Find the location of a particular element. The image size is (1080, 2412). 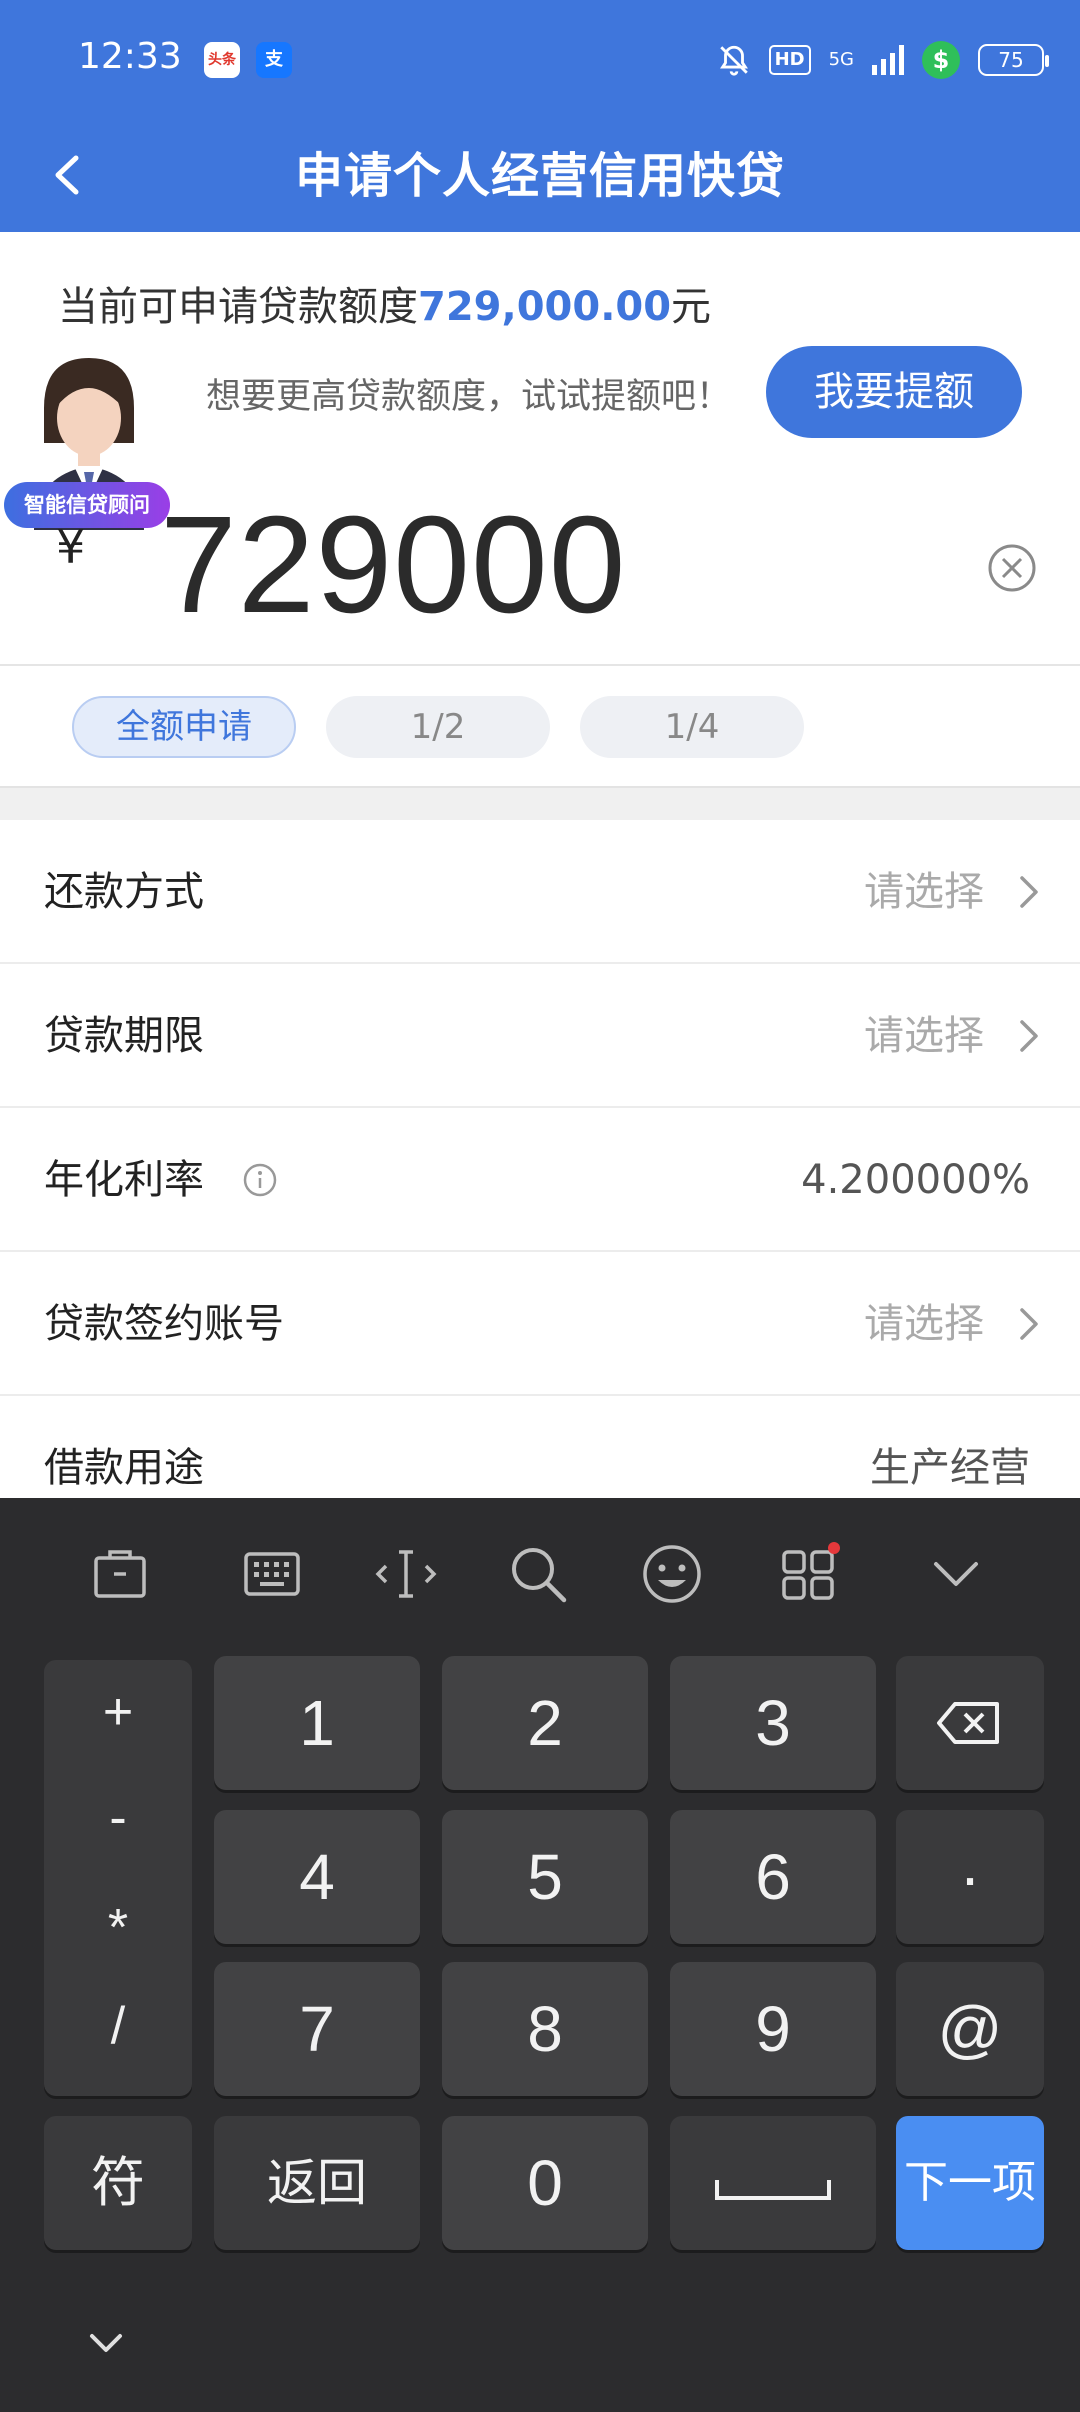

currency-symbol: ¥ is located at coordinates (71, 547).